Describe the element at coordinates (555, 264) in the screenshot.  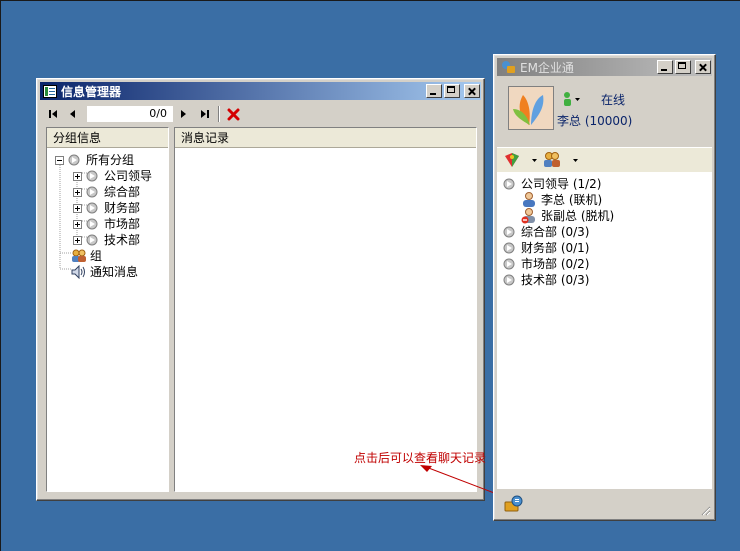
I see `contact-group-label: 市场部 (0/2)` at that location.